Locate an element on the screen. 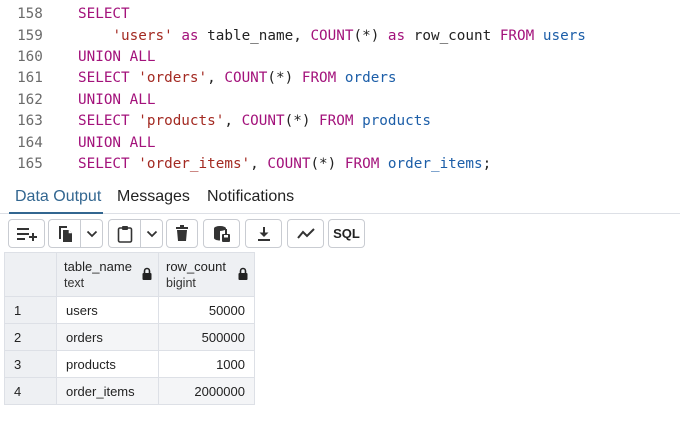  table-row: 3 products 1000 is located at coordinates (129, 364).